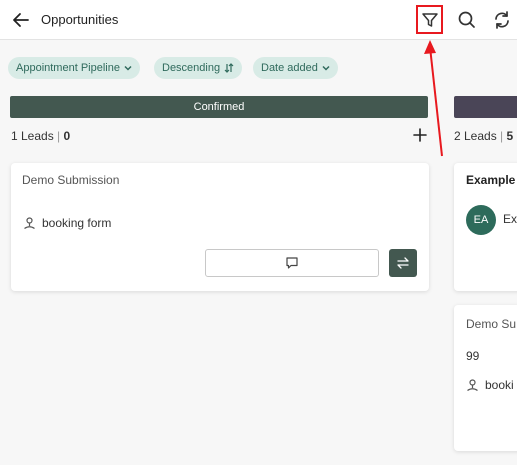 The height and width of the screenshot is (465, 517). I want to click on card-source: booki, so click(490, 385).